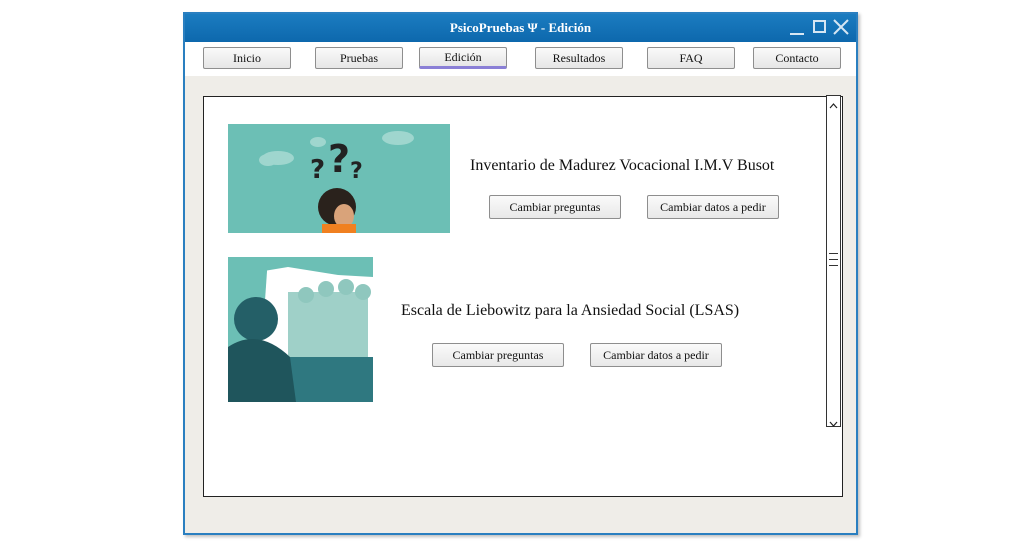 The image size is (1028, 545). I want to click on test-2-image, so click(300, 329).